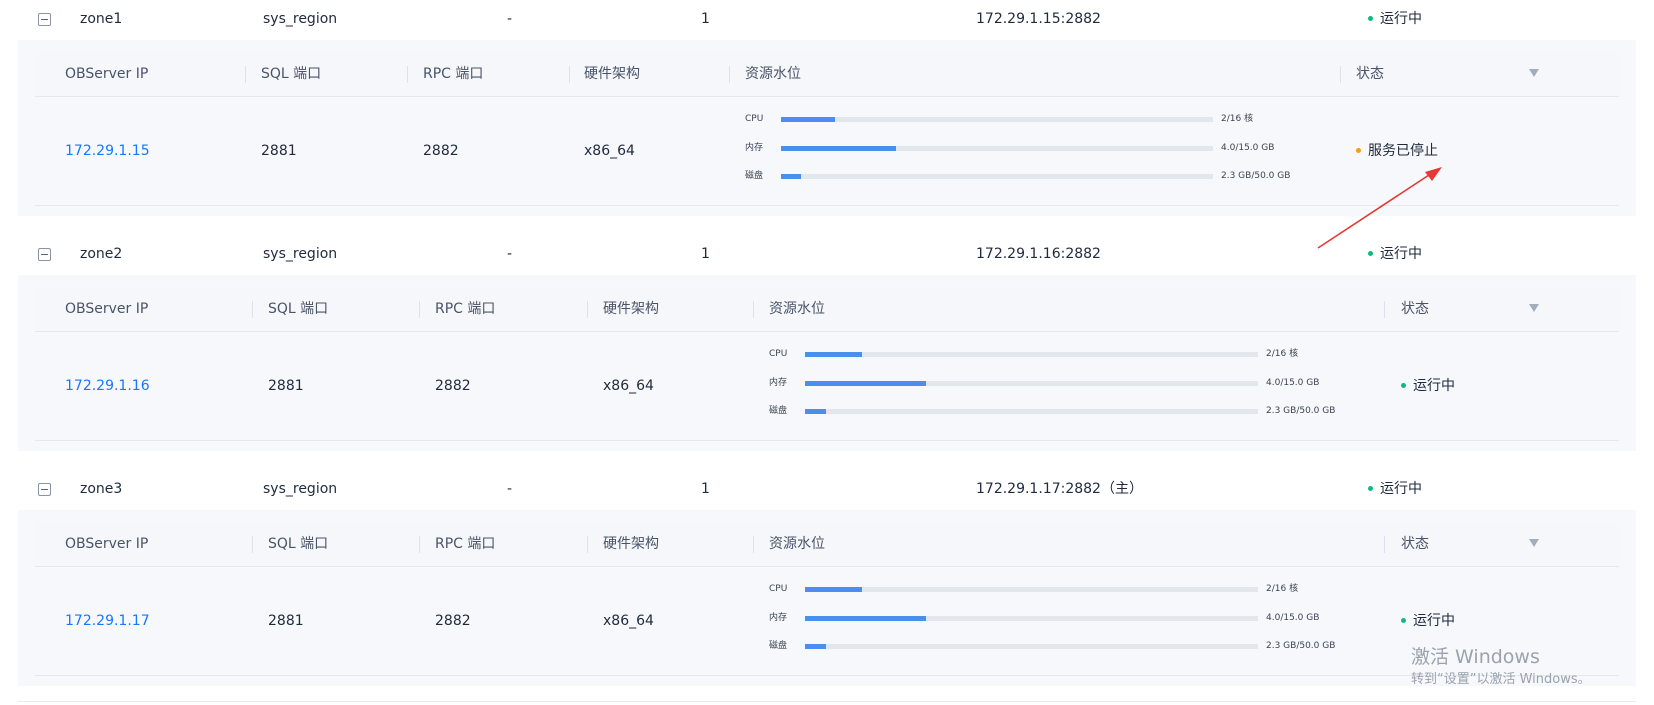 The height and width of the screenshot is (705, 1654). What do you see at coordinates (754, 119) in the screenshot?
I see `resource-label: CPU` at bounding box center [754, 119].